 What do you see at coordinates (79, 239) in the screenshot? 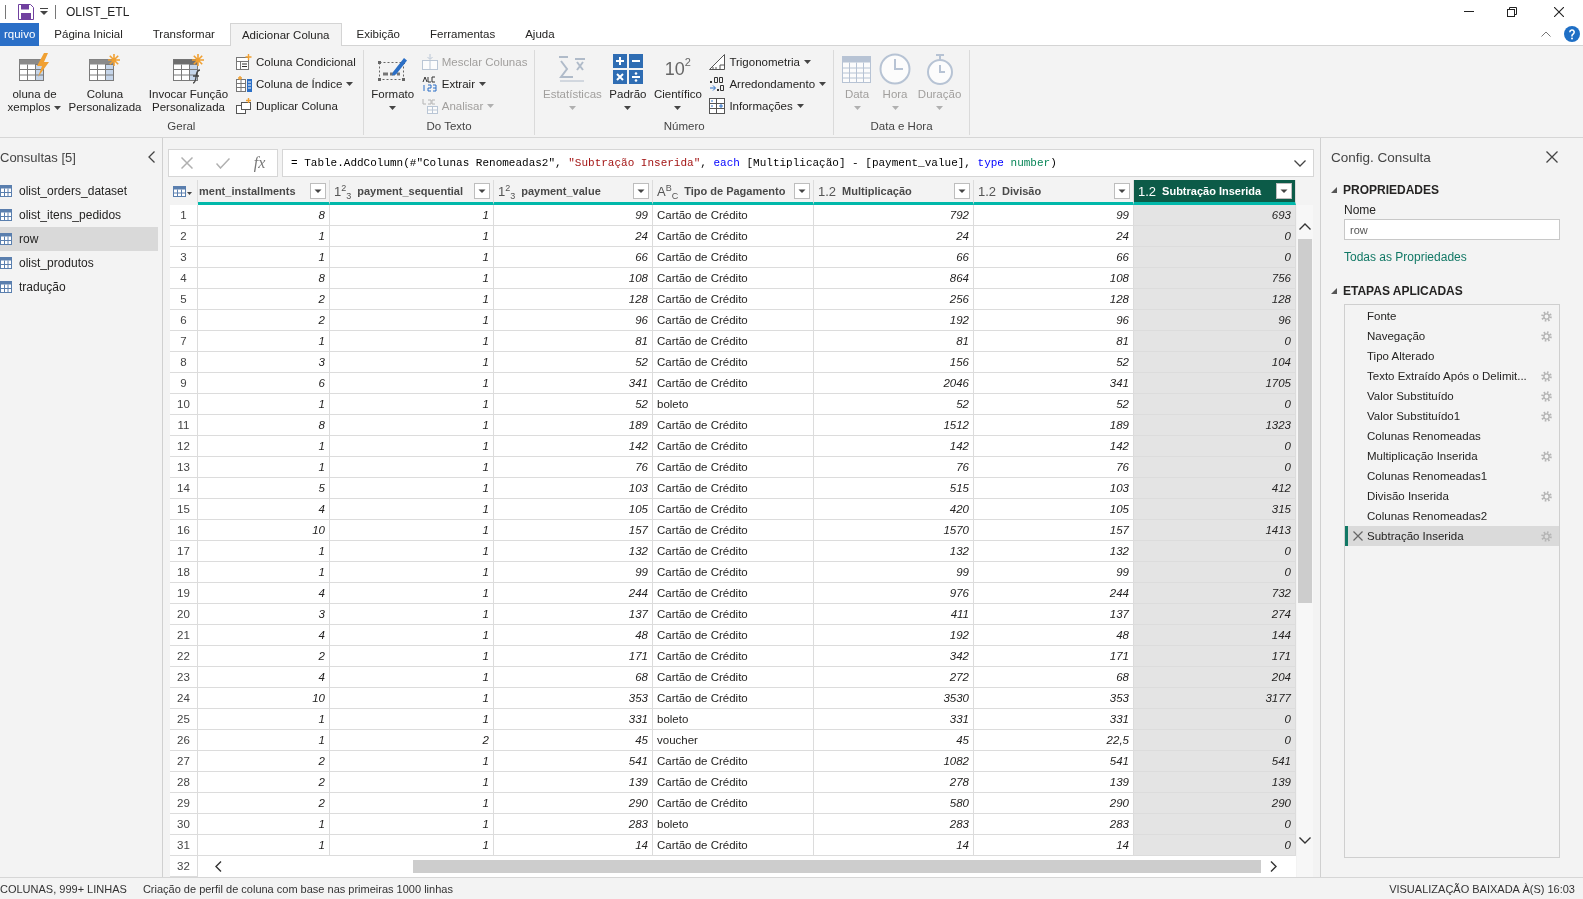
I see `query-item: row` at bounding box center [79, 239].